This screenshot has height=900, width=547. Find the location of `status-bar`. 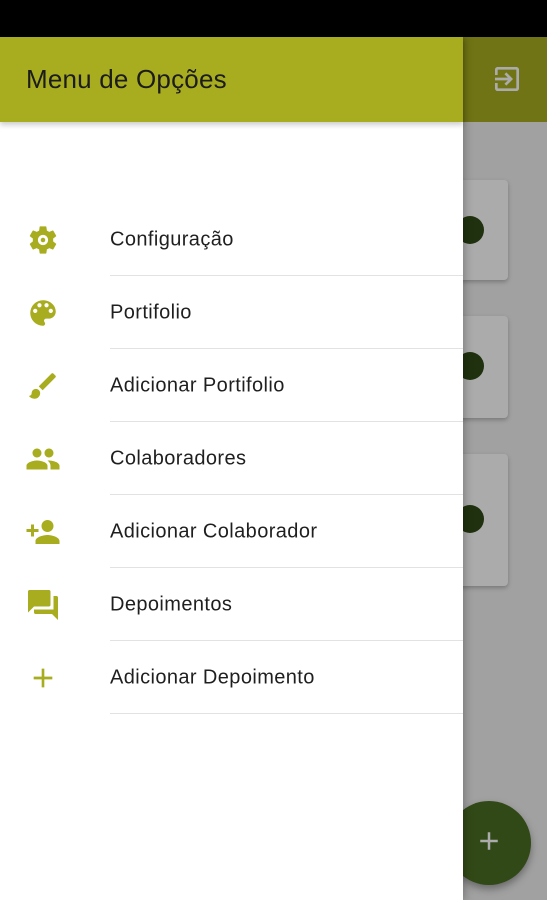

status-bar is located at coordinates (273, 18).